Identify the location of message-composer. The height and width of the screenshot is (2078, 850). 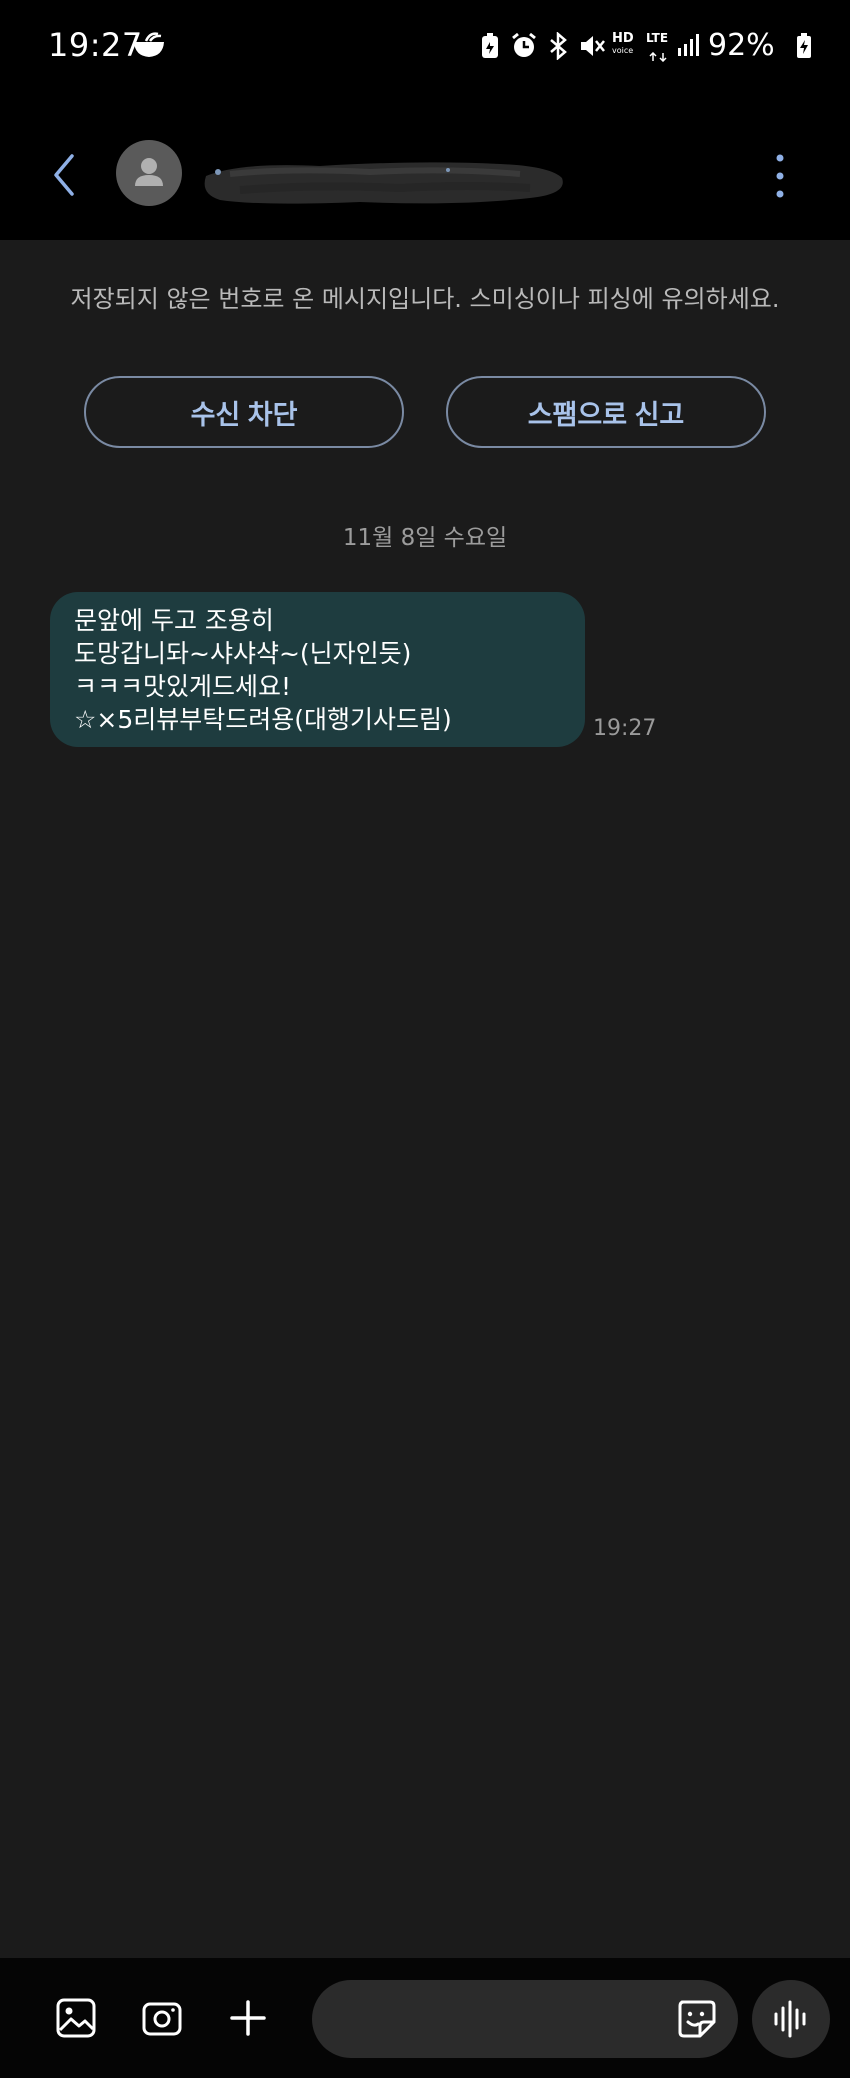
(525, 2019).